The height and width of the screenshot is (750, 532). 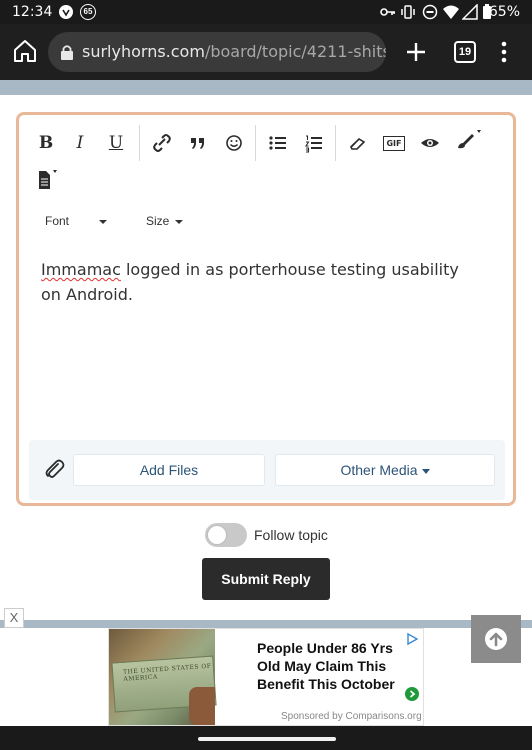 I want to click on key-icon, so click(x=387, y=12).